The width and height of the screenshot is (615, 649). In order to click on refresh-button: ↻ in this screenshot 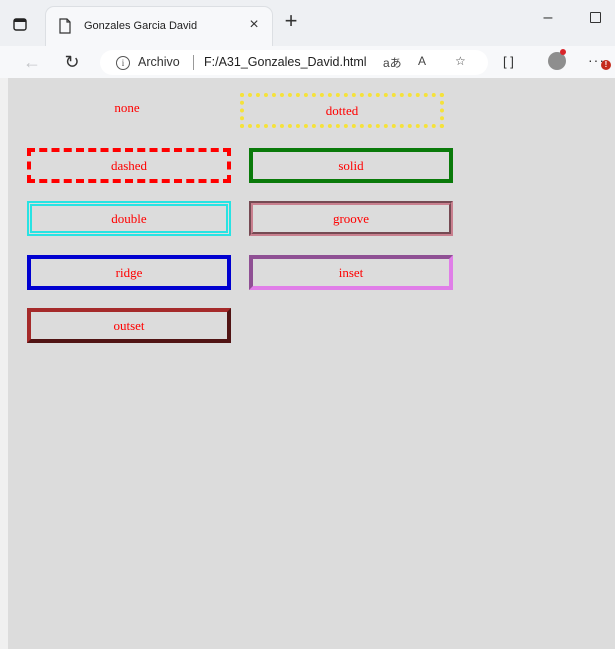, I will do `click(72, 62)`.